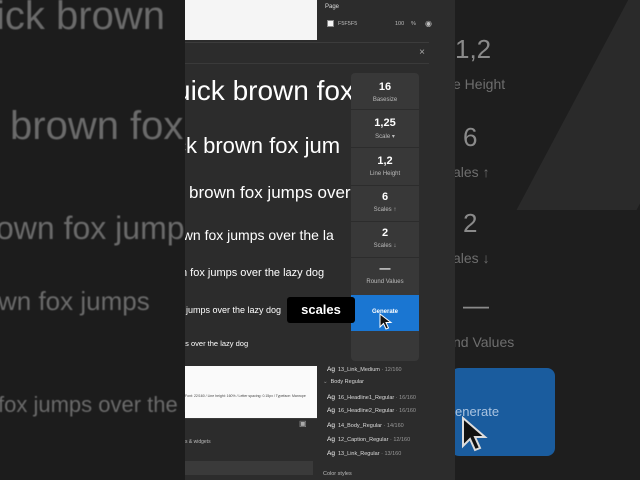  Describe the element at coordinates (385, 233) in the screenshot. I see `scales-down-value: 2` at that location.